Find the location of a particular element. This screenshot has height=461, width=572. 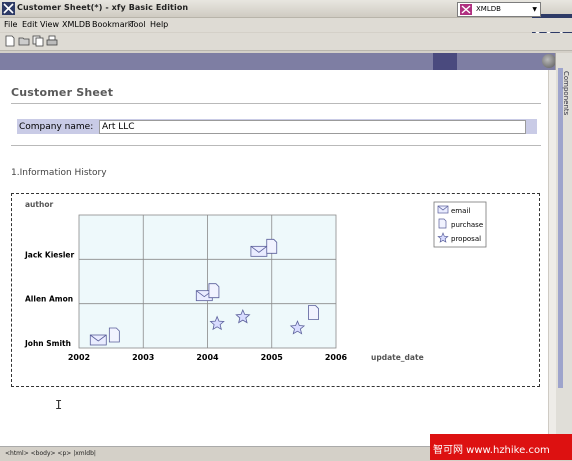

x-tick-label: 2006 is located at coordinates (336, 357).